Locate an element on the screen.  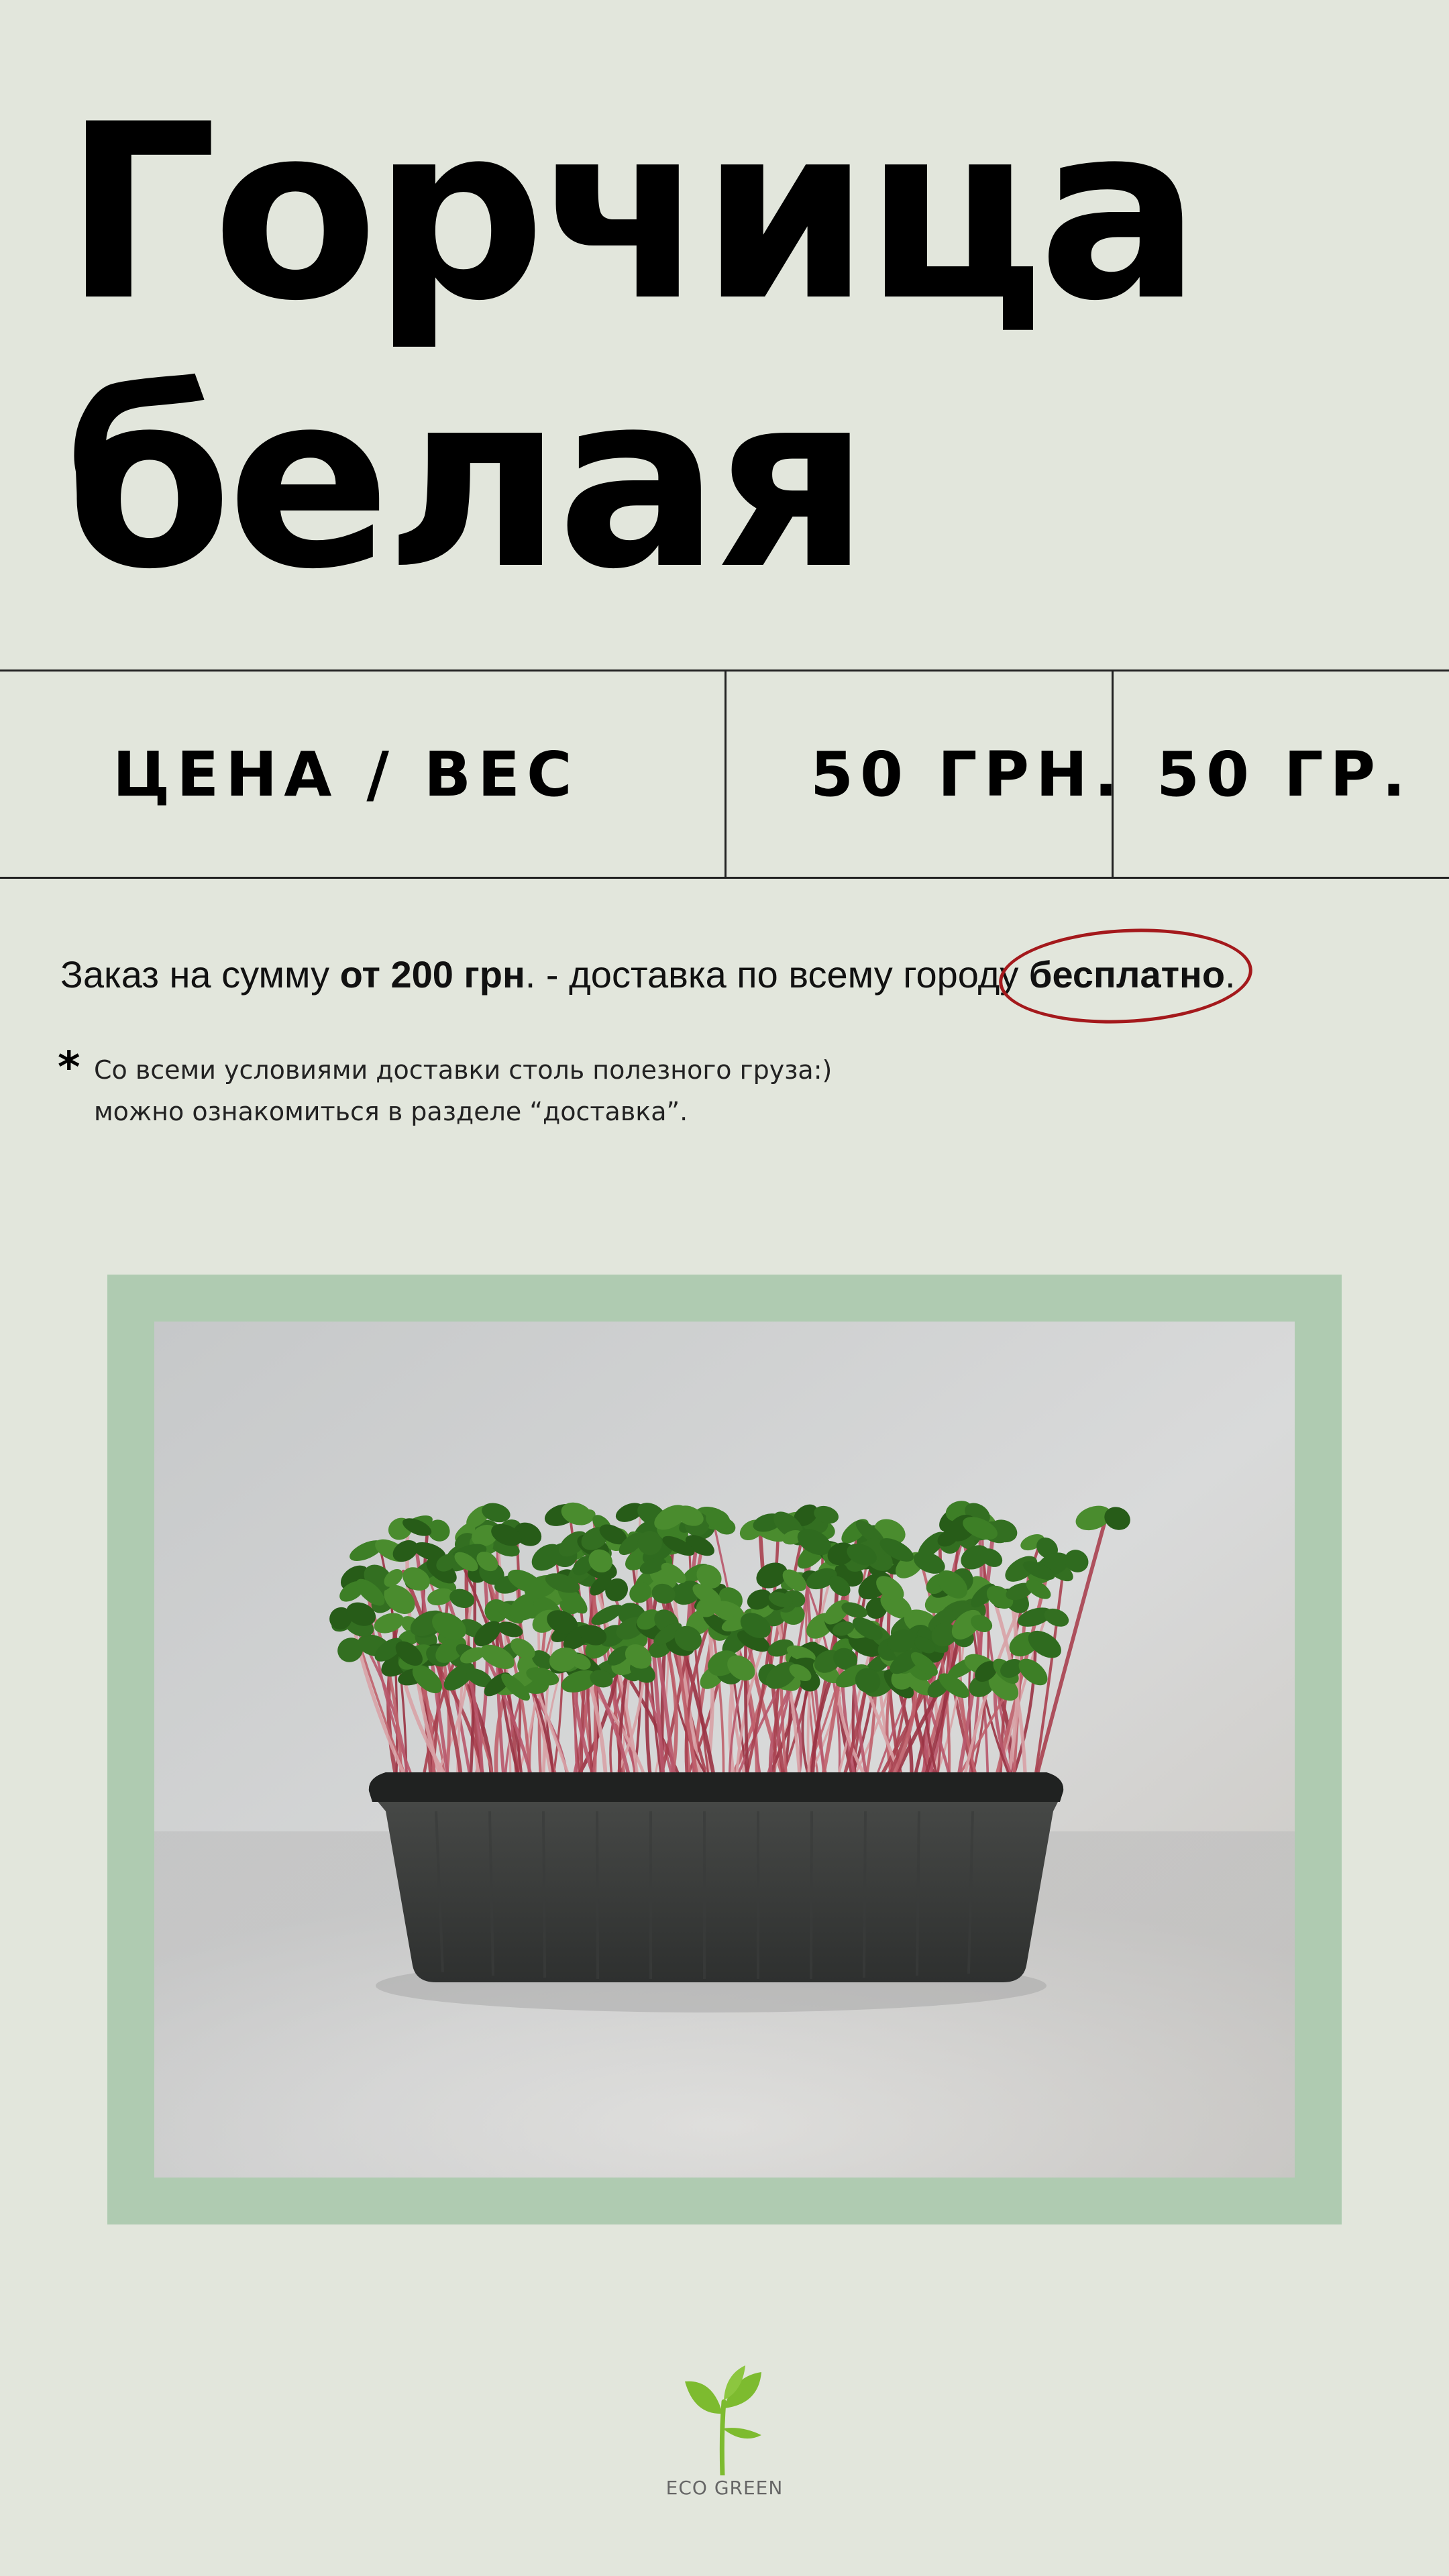
logo-text: ECO GREEN is located at coordinates (724, 2488).